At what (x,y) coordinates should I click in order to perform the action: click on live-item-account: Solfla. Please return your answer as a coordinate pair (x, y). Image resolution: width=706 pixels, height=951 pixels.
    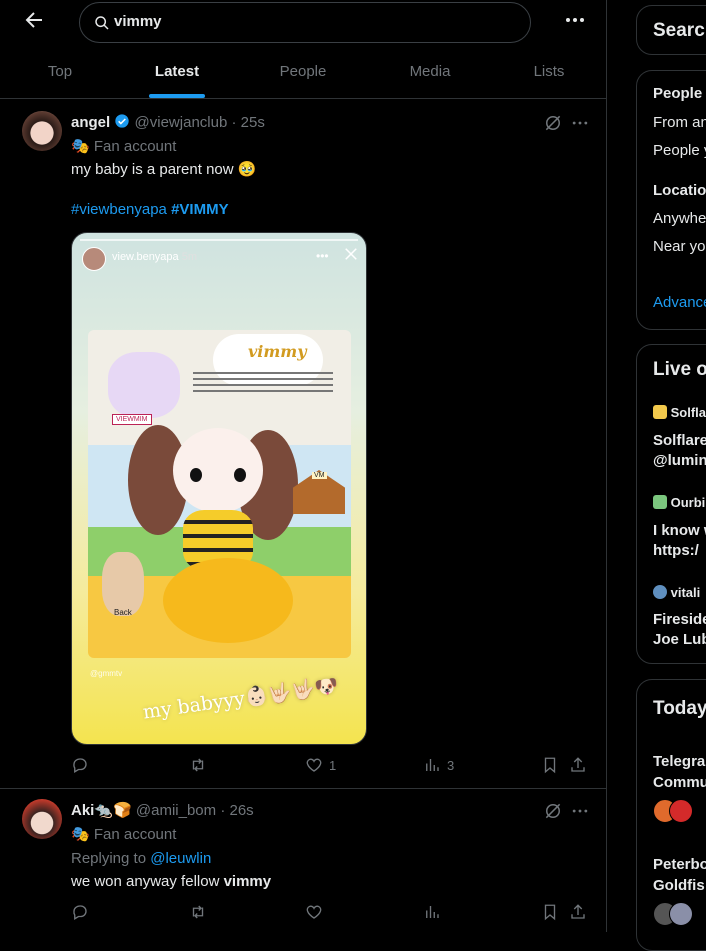
    Looking at the image, I should click on (679, 412).